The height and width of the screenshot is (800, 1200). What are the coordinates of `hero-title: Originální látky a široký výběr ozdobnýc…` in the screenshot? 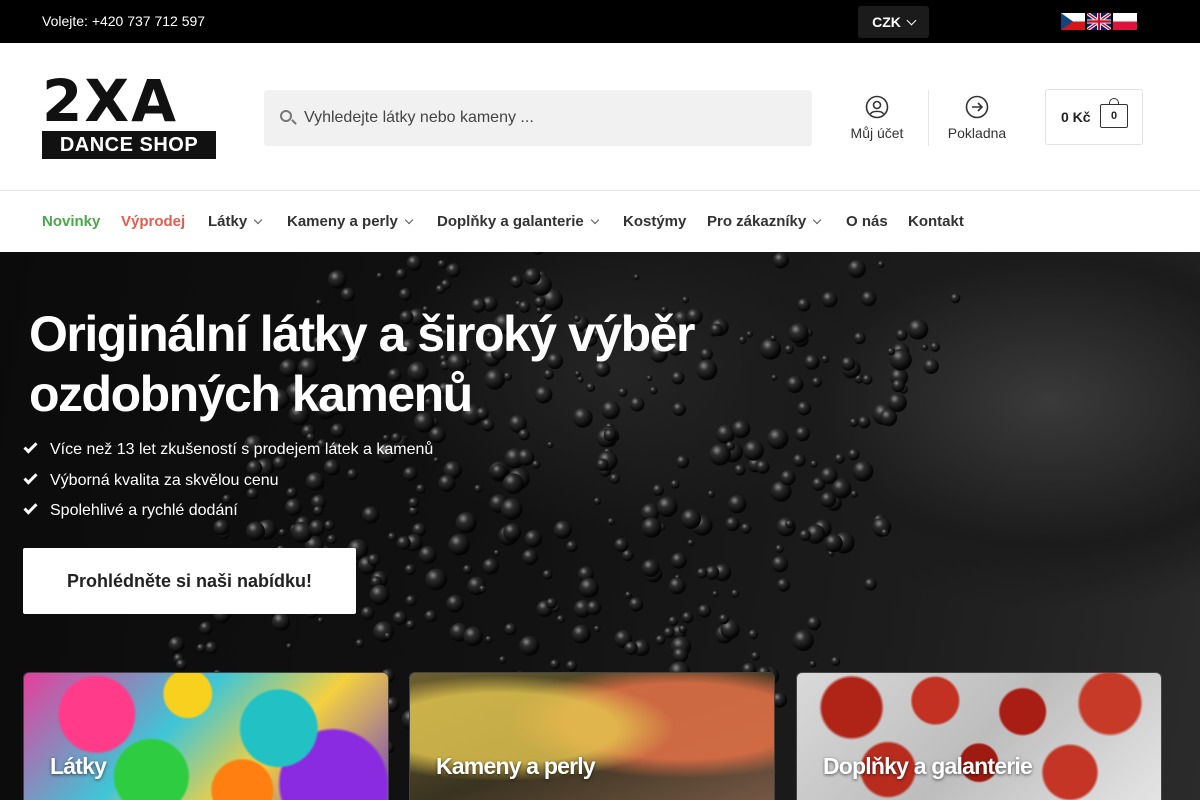 It's located at (362, 364).